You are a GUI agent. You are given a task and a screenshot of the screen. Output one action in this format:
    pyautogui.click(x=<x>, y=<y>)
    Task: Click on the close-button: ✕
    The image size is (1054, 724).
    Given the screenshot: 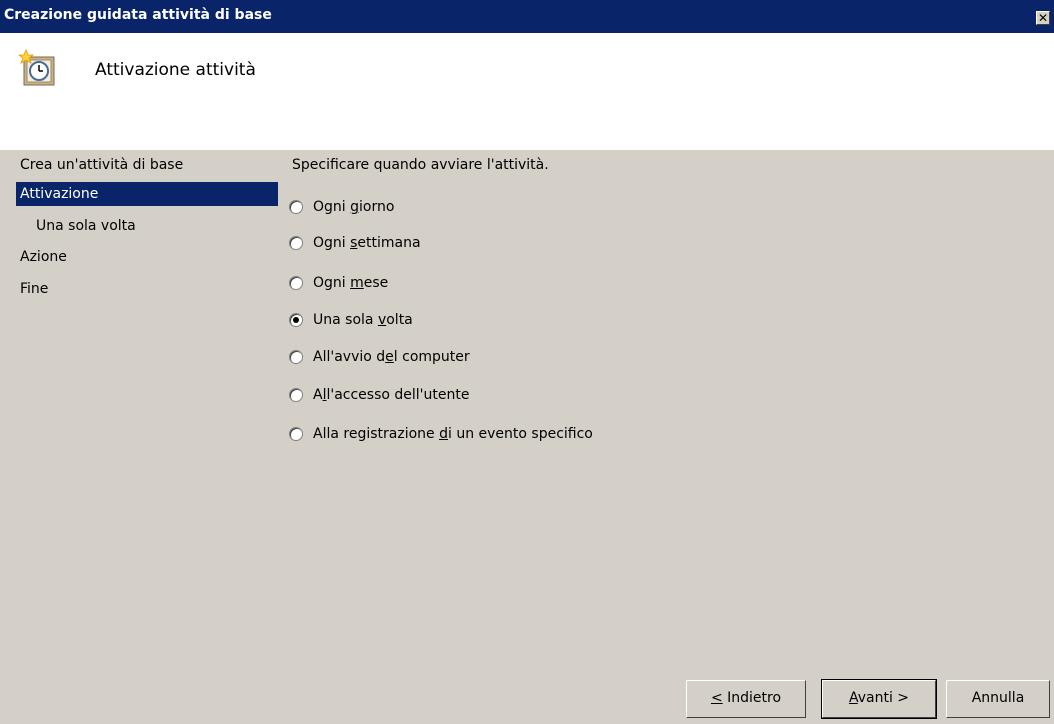 What is the action you would take?
    pyautogui.click(x=1043, y=18)
    